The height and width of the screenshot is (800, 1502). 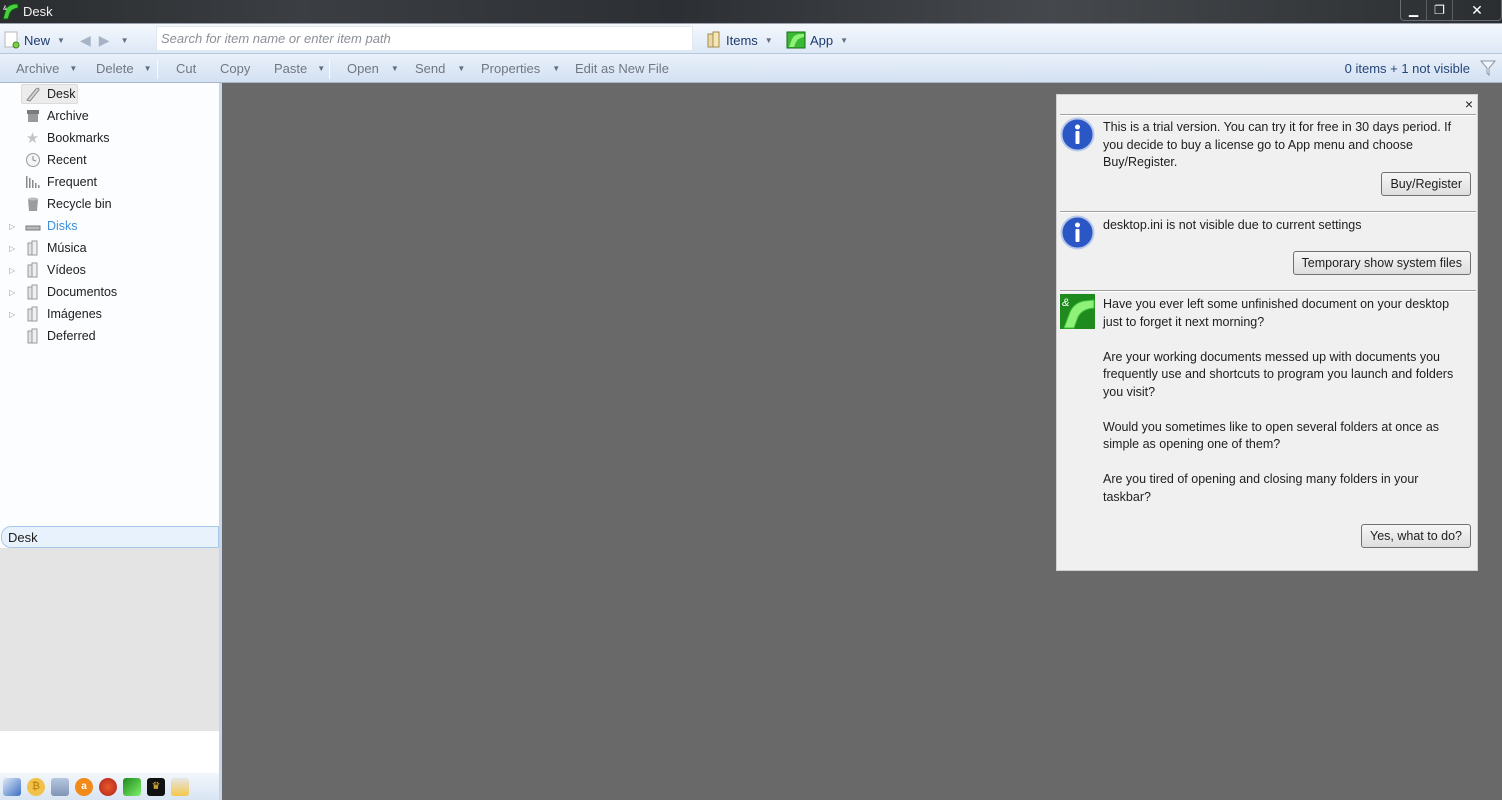 I want to click on delete-label: Delete, so click(x=115, y=68).